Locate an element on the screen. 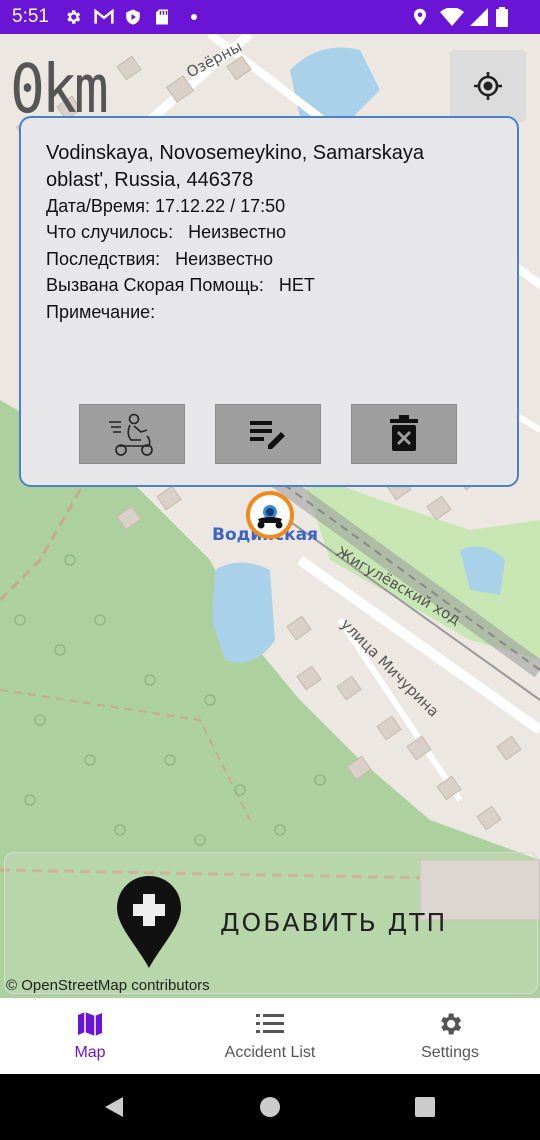 The image size is (540, 1140). accident-ambulance: Вызвана Скорая Помощь: НЕТ is located at coordinates (180, 285).